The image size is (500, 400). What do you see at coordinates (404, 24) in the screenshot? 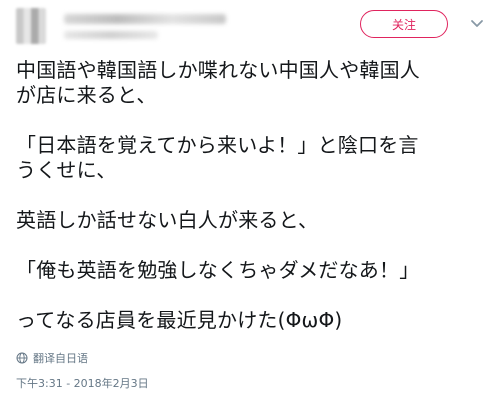
I see `follow-button: 关注` at bounding box center [404, 24].